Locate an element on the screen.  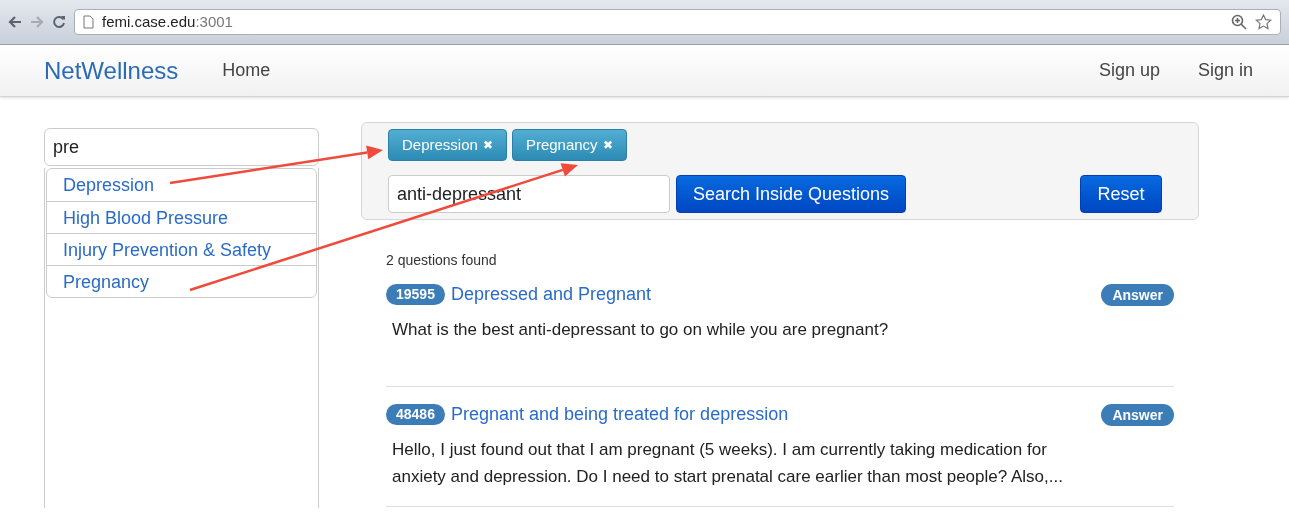
zoom-icon is located at coordinates (1239, 22).